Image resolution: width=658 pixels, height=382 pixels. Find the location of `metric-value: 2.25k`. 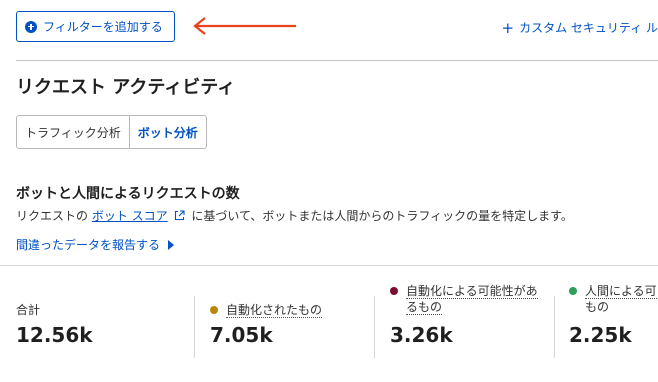

metric-value: 2.25k is located at coordinates (600, 335).